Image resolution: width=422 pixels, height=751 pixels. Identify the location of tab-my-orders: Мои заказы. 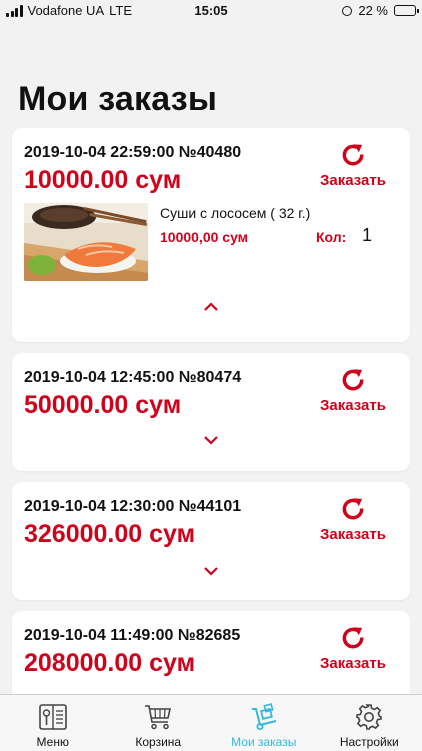
(264, 723).